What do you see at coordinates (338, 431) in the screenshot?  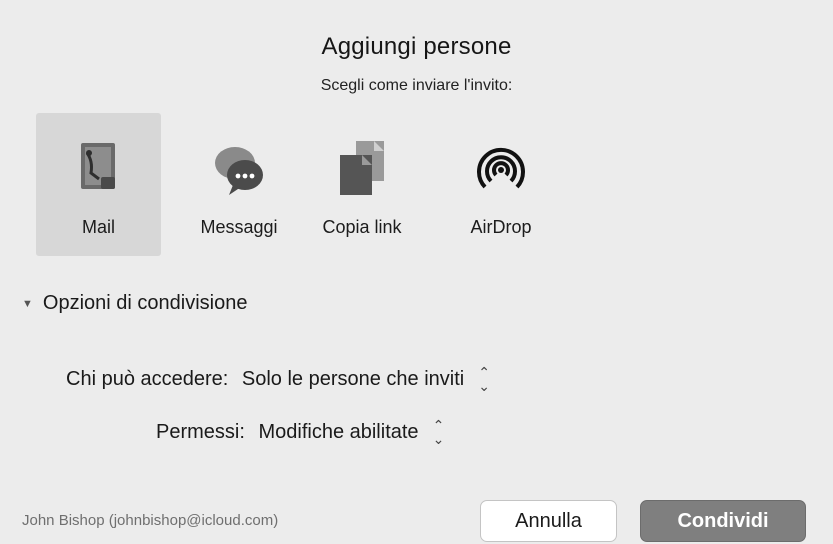 I see `permissions-value: Modifiche abilitate` at bounding box center [338, 431].